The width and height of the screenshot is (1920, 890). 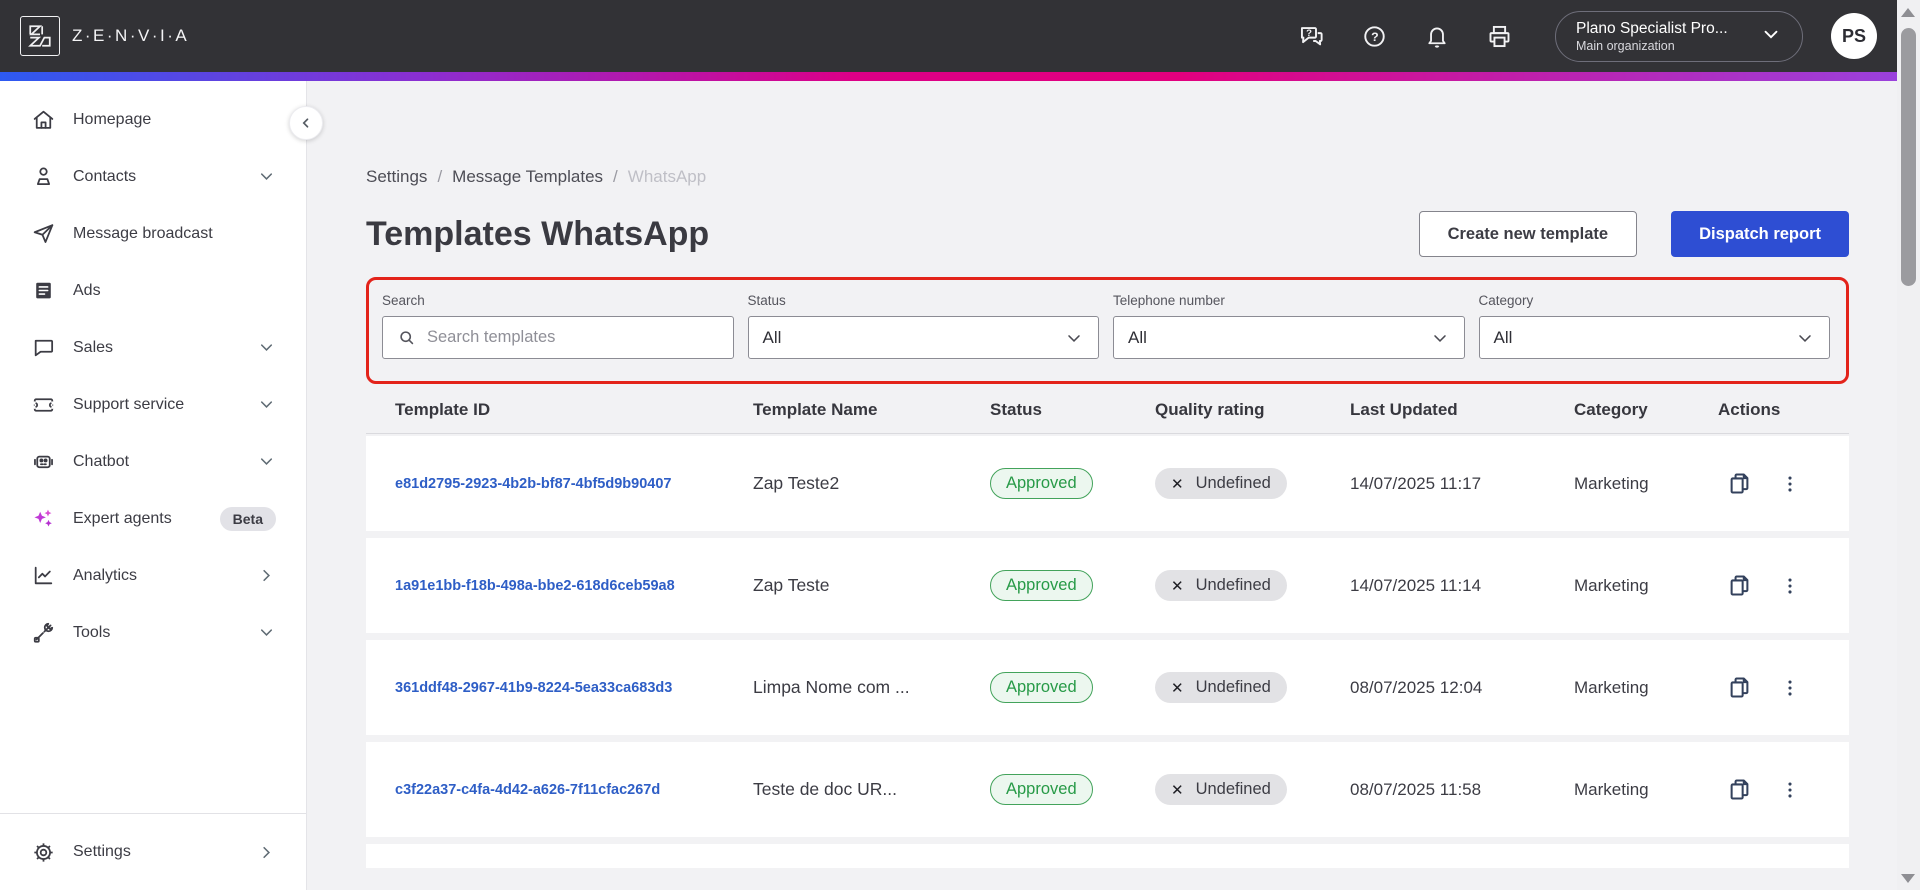 I want to click on sidebar-item-settings: Settings, so click(x=153, y=852).